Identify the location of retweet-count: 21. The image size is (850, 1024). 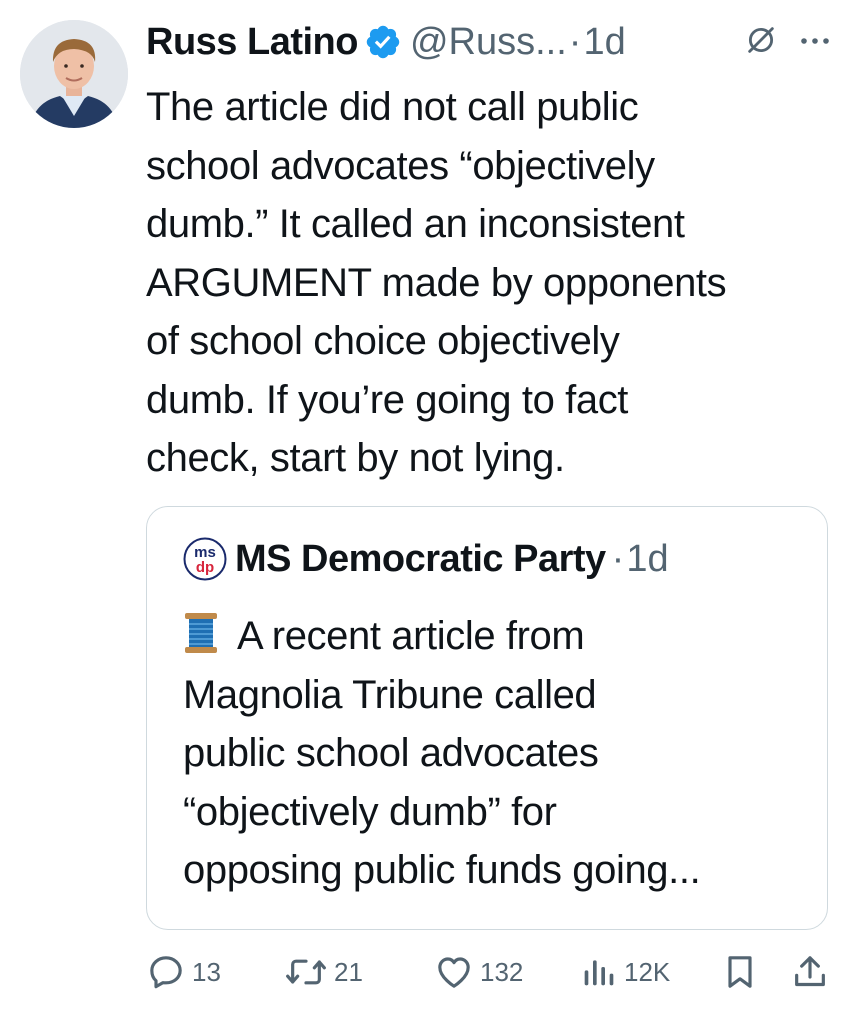
(348, 971).